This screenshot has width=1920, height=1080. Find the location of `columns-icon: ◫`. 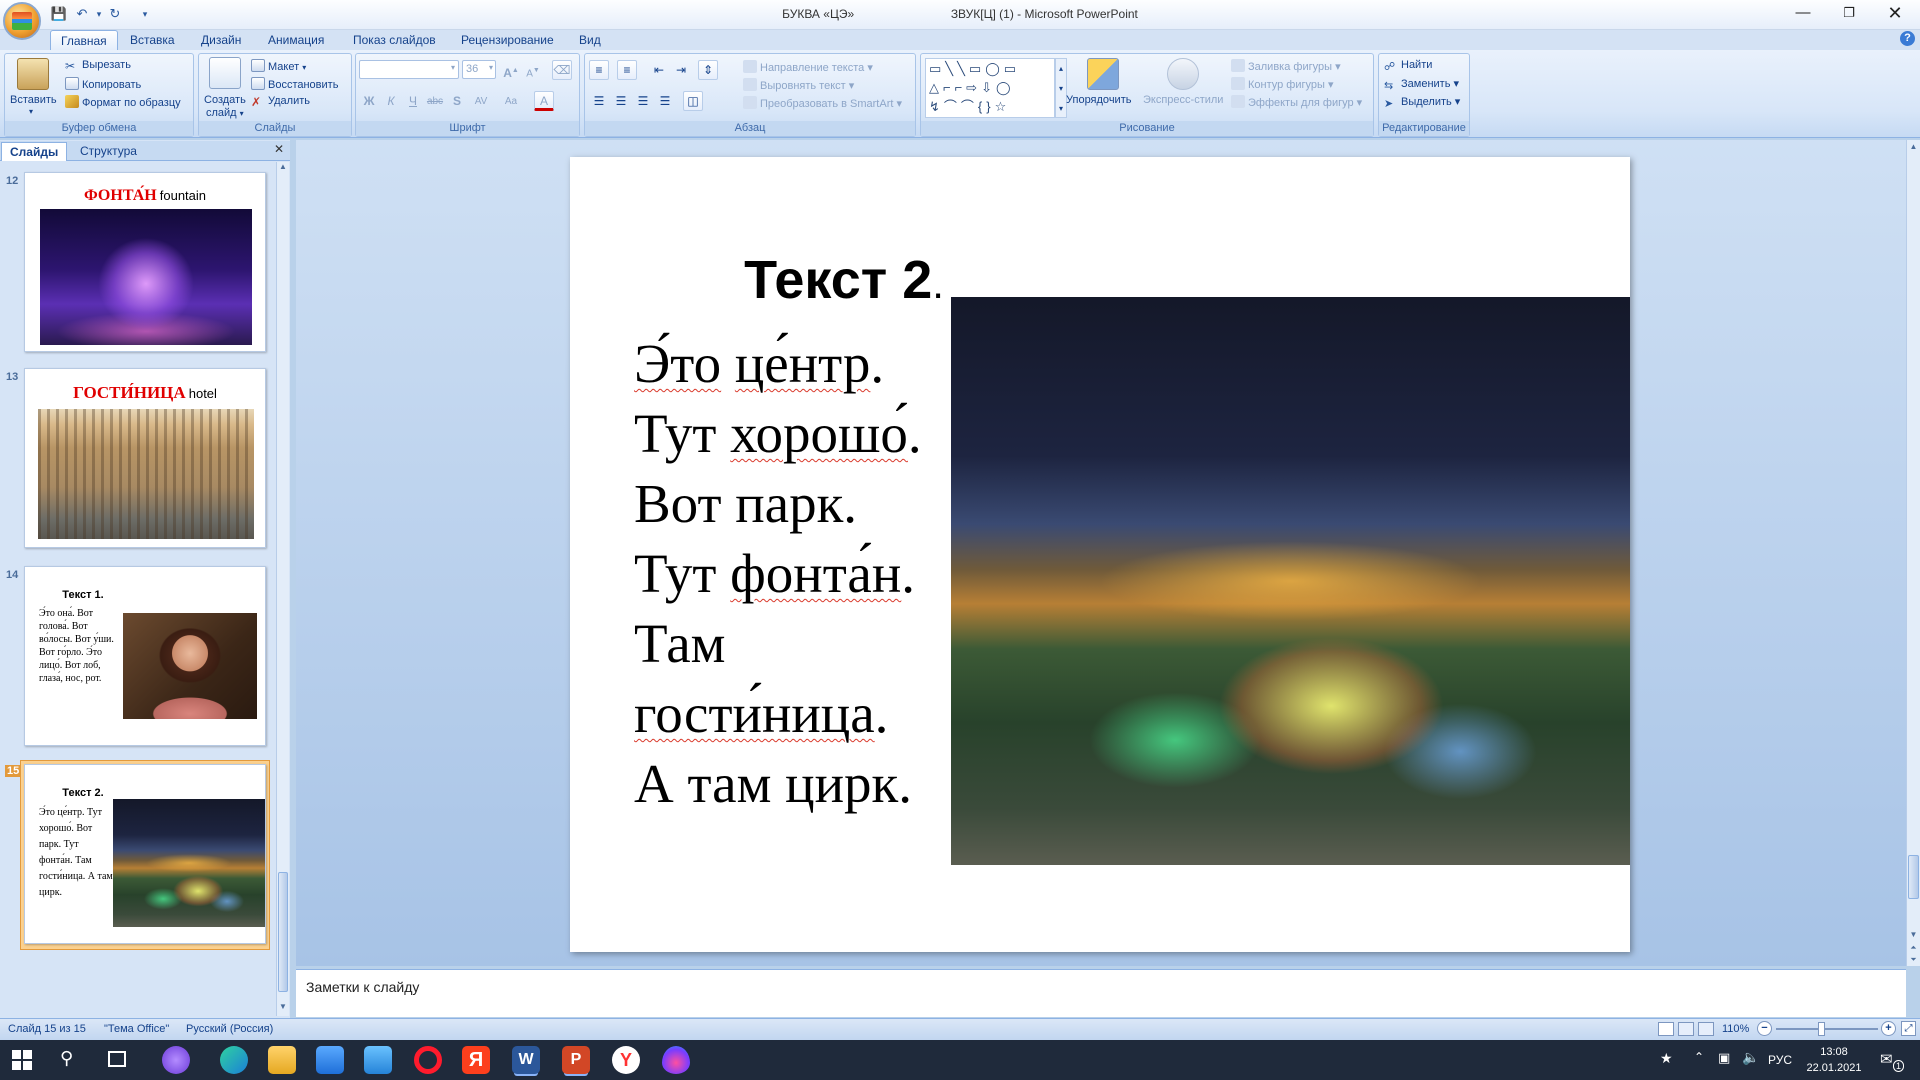

columns-icon: ◫ is located at coordinates (693, 101).